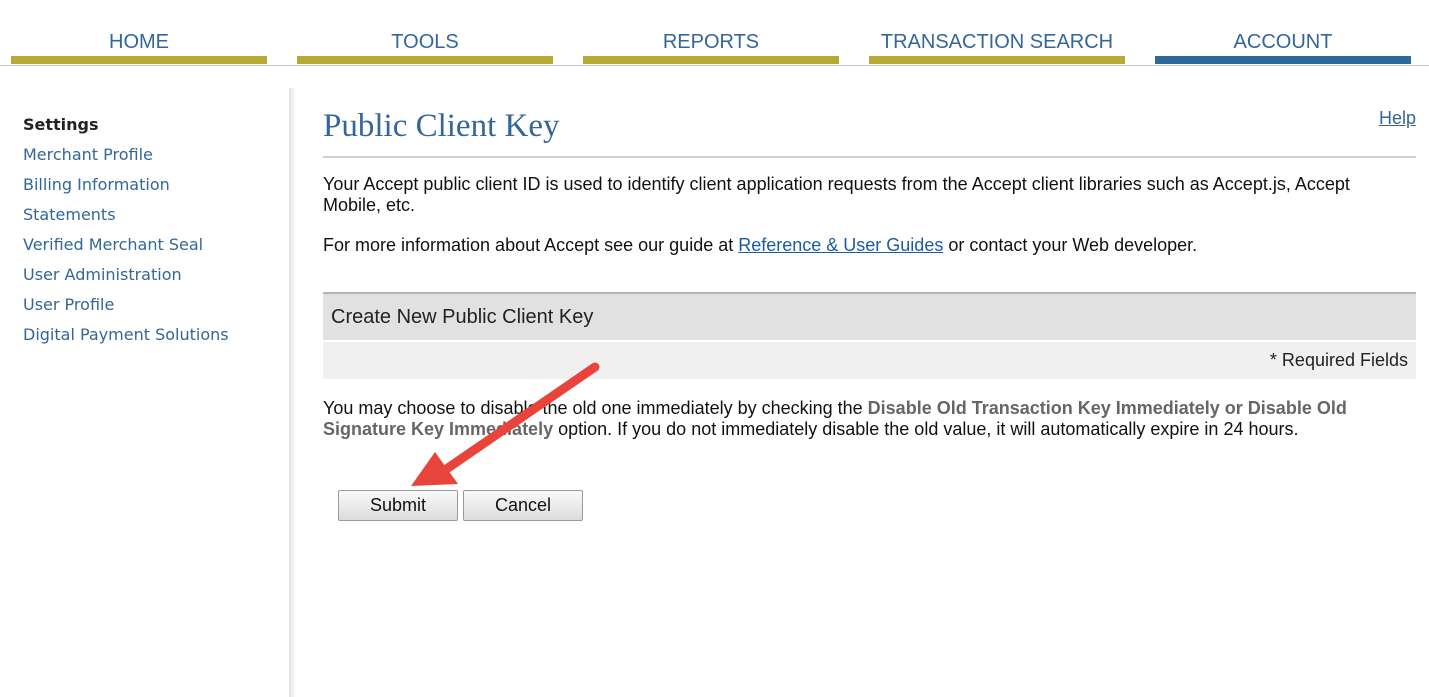  Describe the element at coordinates (61, 124) in the screenshot. I see `sidebar-heading: Settings` at that location.